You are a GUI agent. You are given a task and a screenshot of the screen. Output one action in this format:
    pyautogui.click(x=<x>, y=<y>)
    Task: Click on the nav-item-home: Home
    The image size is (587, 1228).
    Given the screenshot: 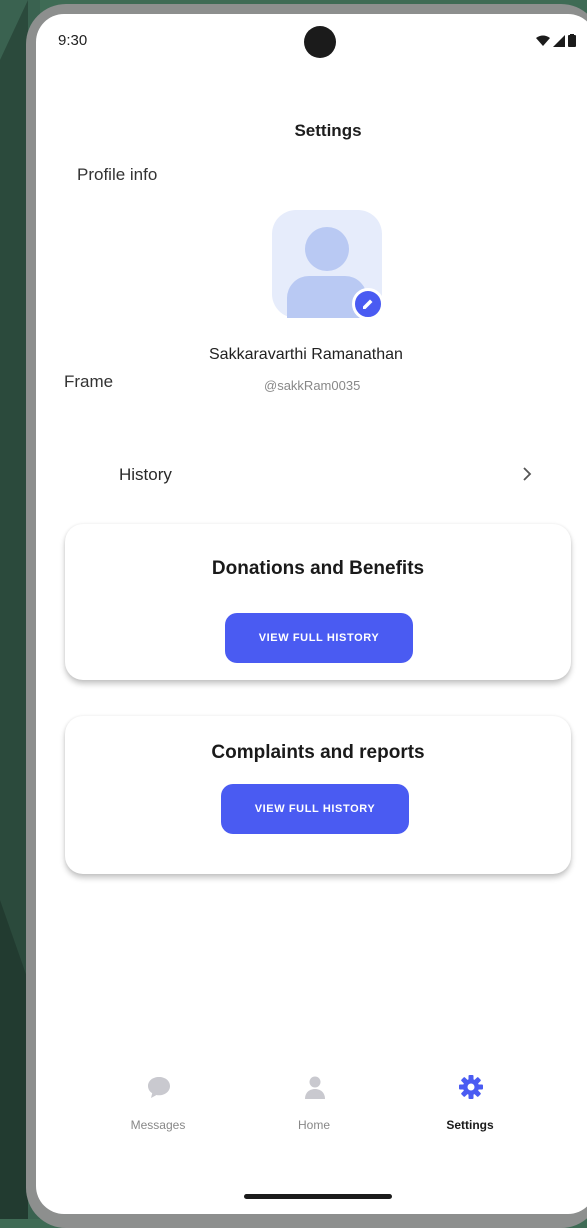 What is the action you would take?
    pyautogui.click(x=314, y=1109)
    